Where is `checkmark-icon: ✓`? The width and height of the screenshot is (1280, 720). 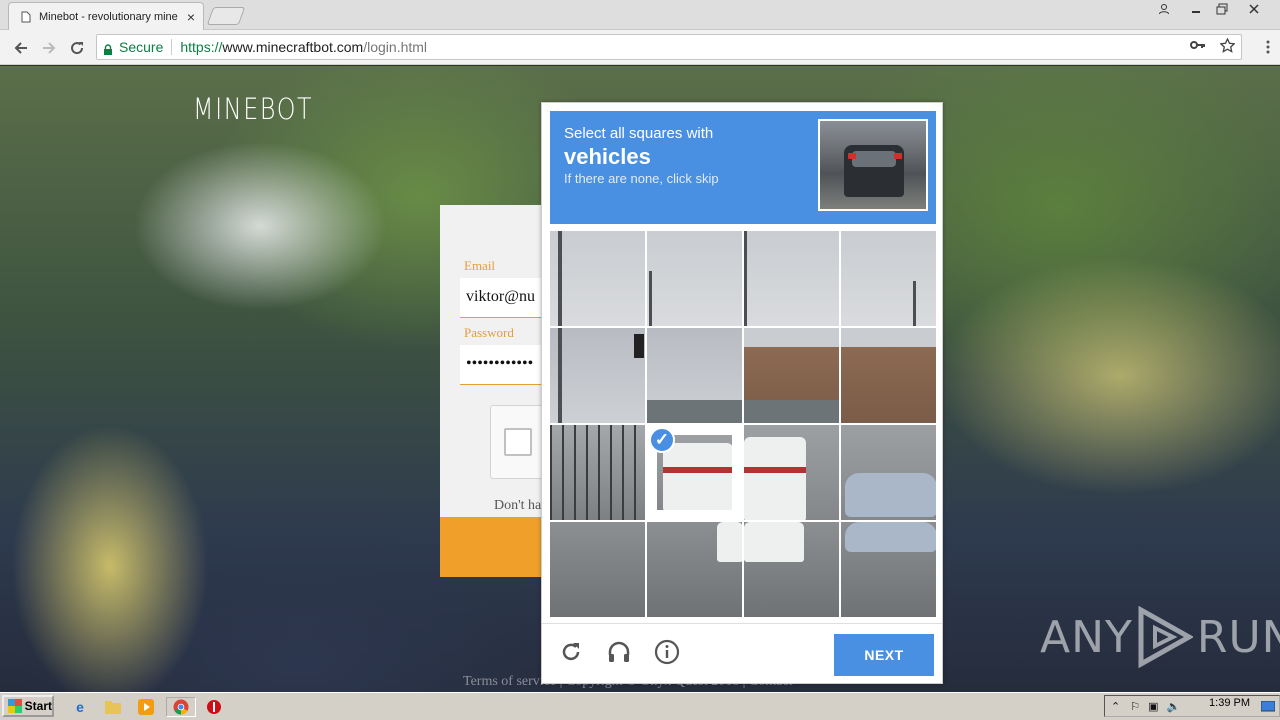
checkmark-icon: ✓ is located at coordinates (662, 440).